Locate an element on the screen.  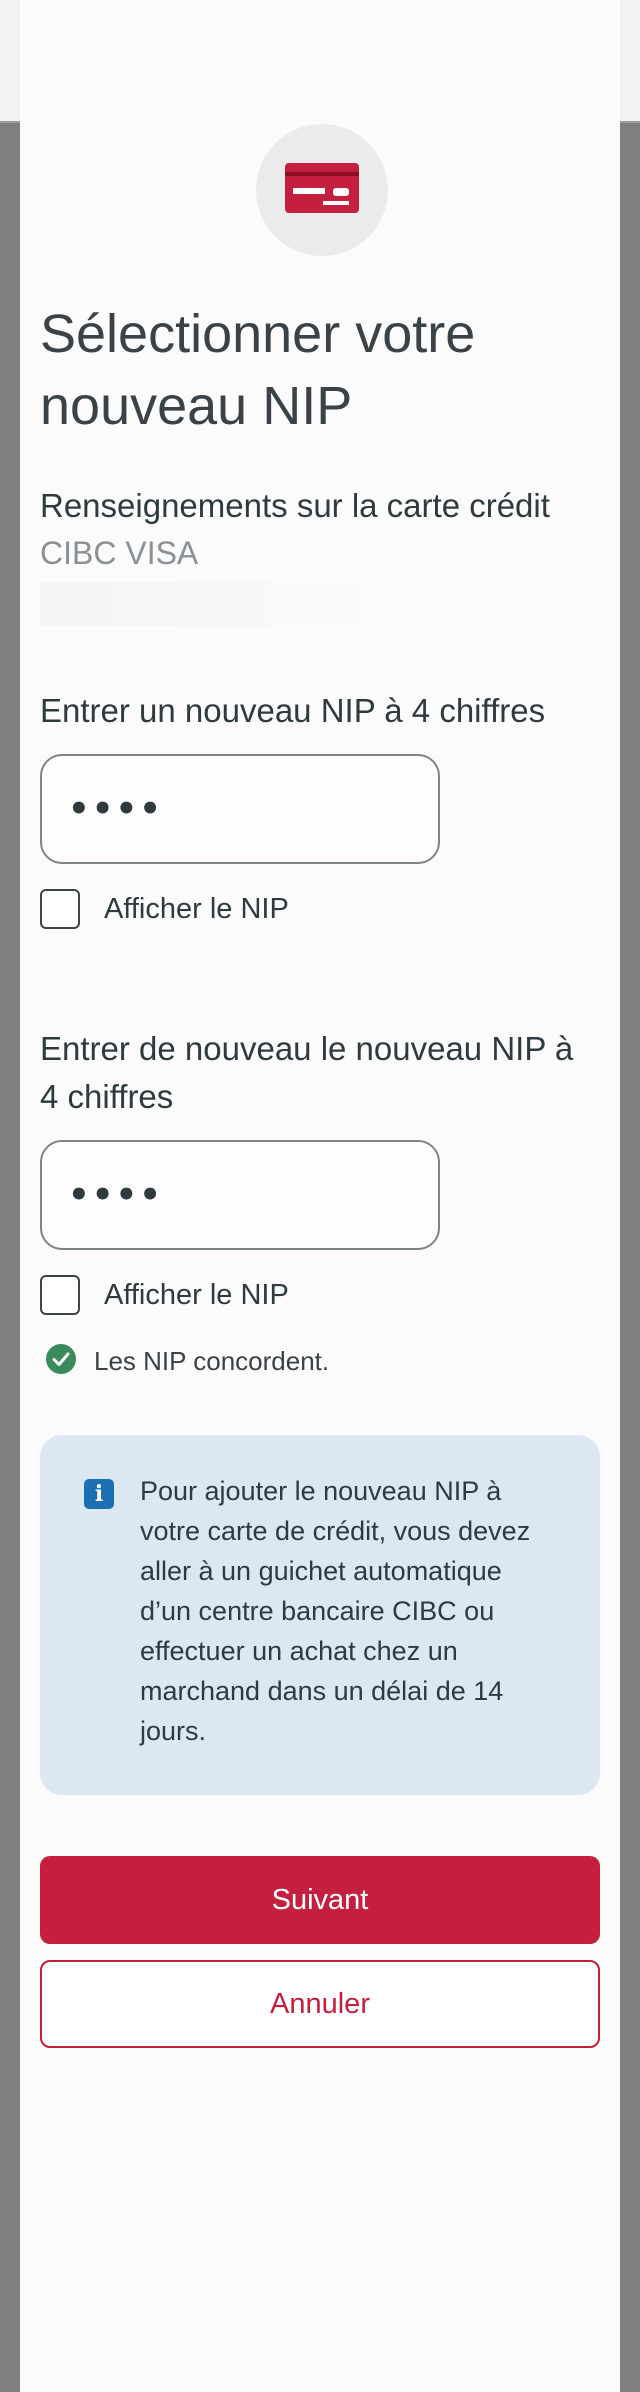
info-icon: i is located at coordinates (99, 1494).